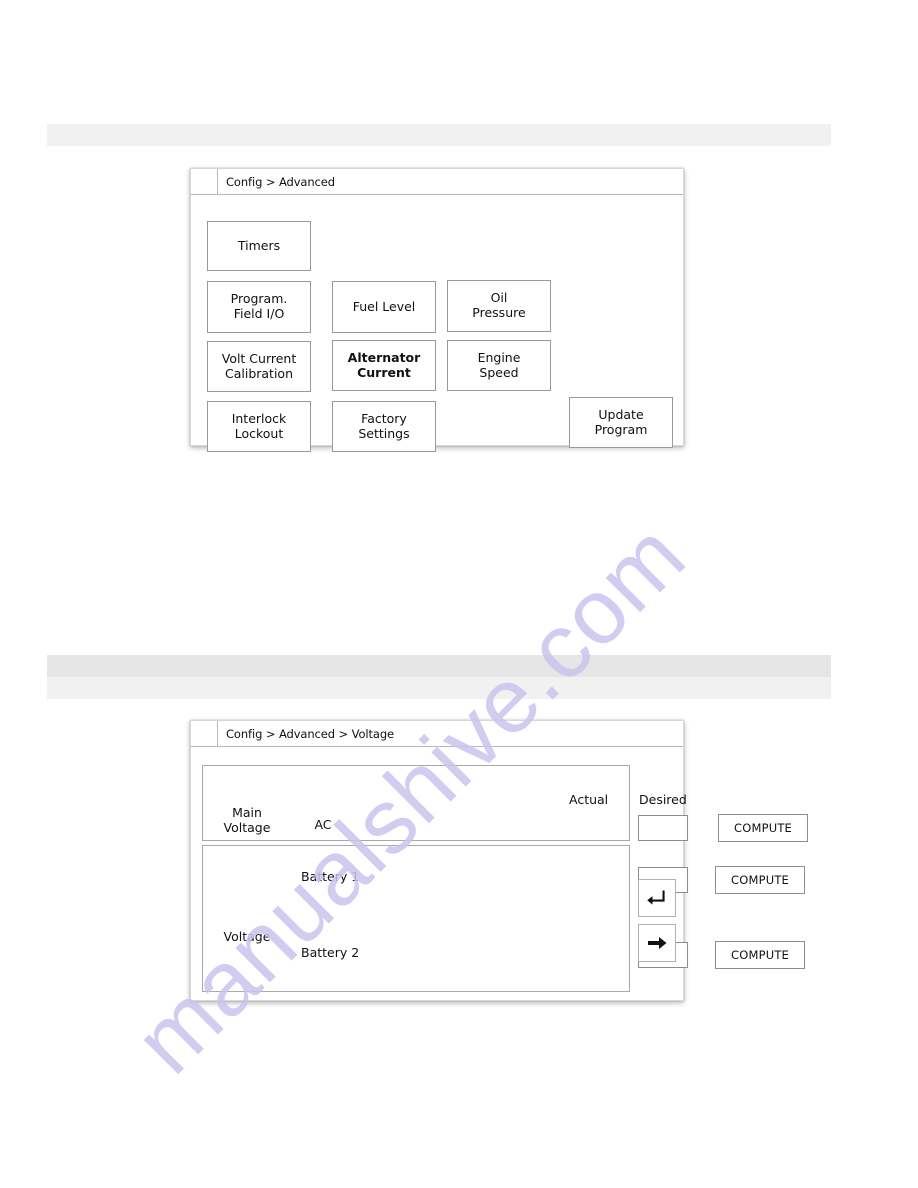 This screenshot has height=1188, width=918. What do you see at coordinates (663, 799) in the screenshot?
I see `column-header-desired: Desired` at bounding box center [663, 799].